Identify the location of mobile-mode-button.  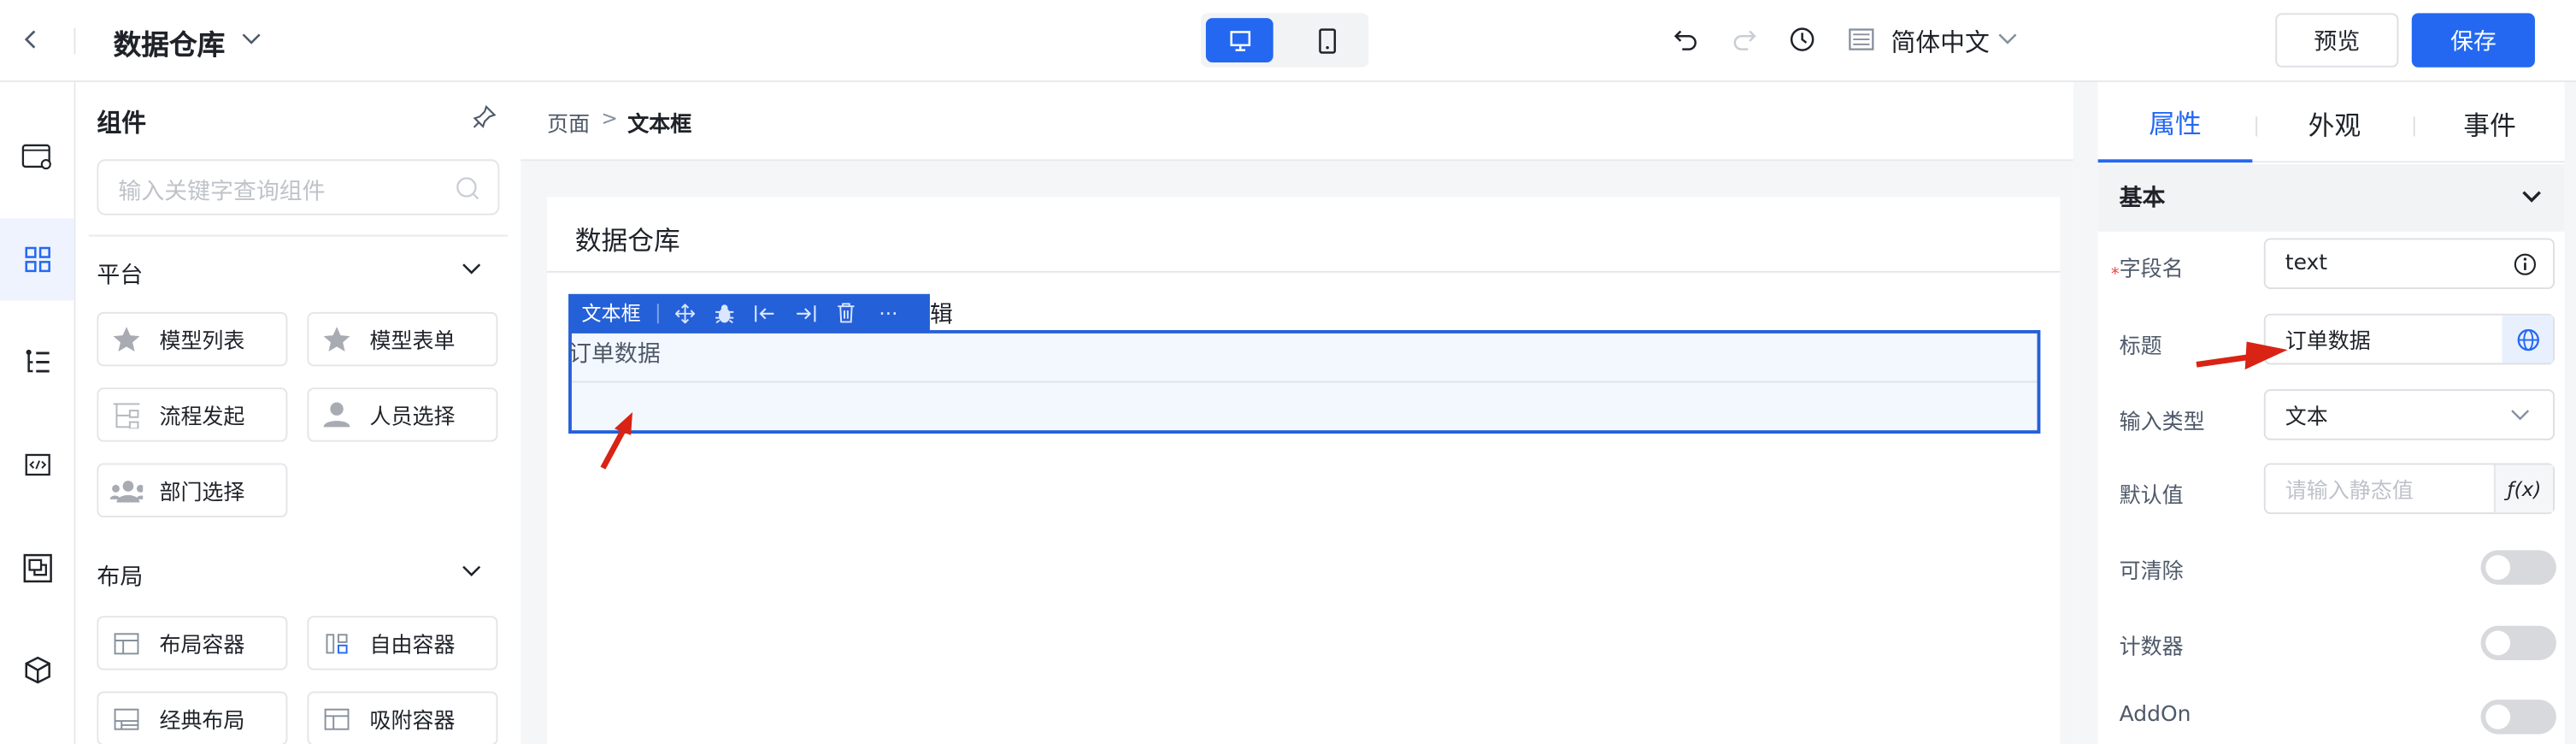
(1327, 40).